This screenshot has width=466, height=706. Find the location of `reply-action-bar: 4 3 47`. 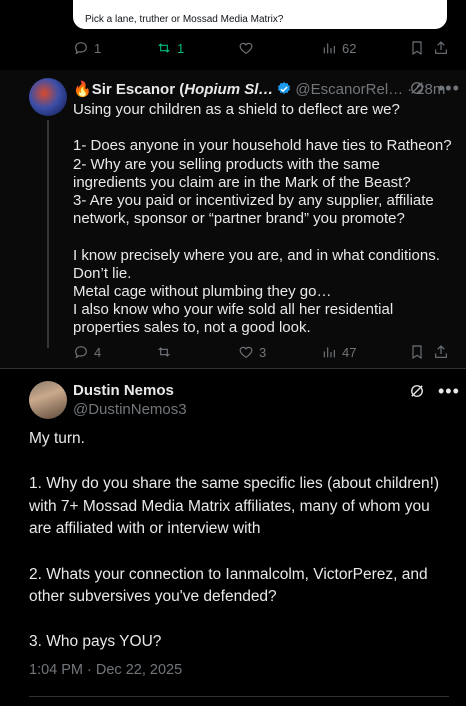

reply-action-bar: 4 3 47 is located at coordinates (263, 352).